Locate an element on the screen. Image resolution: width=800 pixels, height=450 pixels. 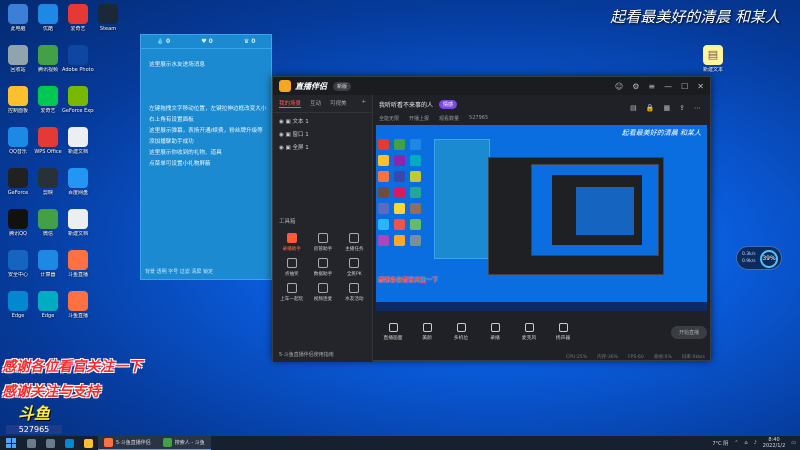
search-icon is located at coordinates (31, 443).